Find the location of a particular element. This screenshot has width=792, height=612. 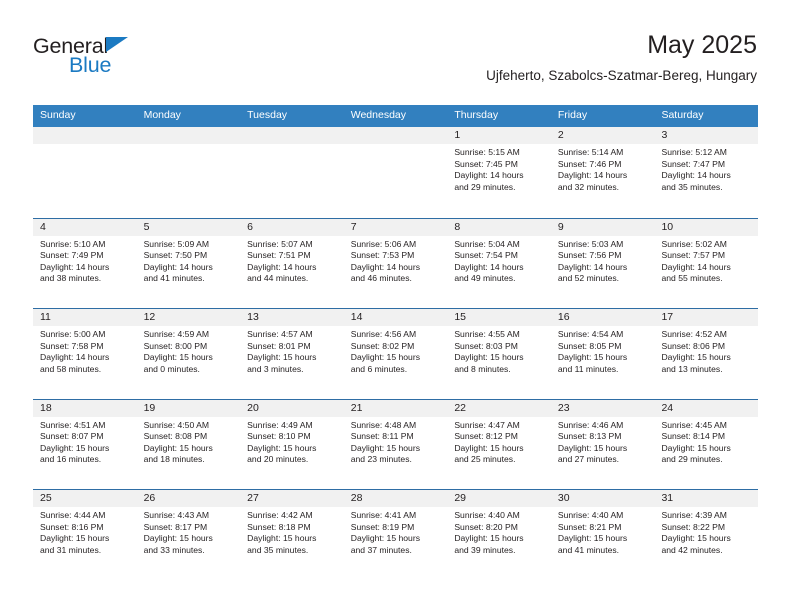

day-number: 31 is located at coordinates (706, 498).